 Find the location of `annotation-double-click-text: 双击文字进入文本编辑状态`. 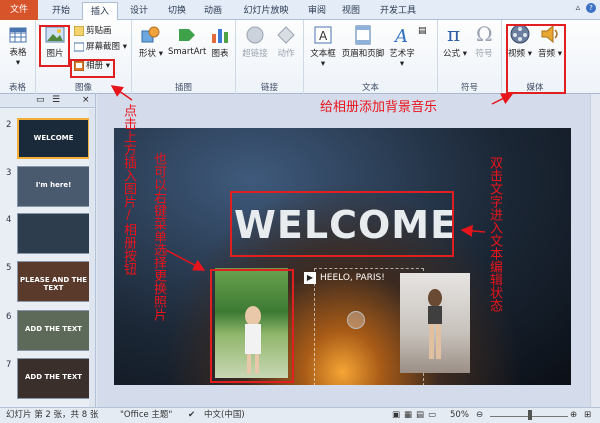

annotation-double-click-text: 双击文字进入文本编辑状态 is located at coordinates (494, 234).